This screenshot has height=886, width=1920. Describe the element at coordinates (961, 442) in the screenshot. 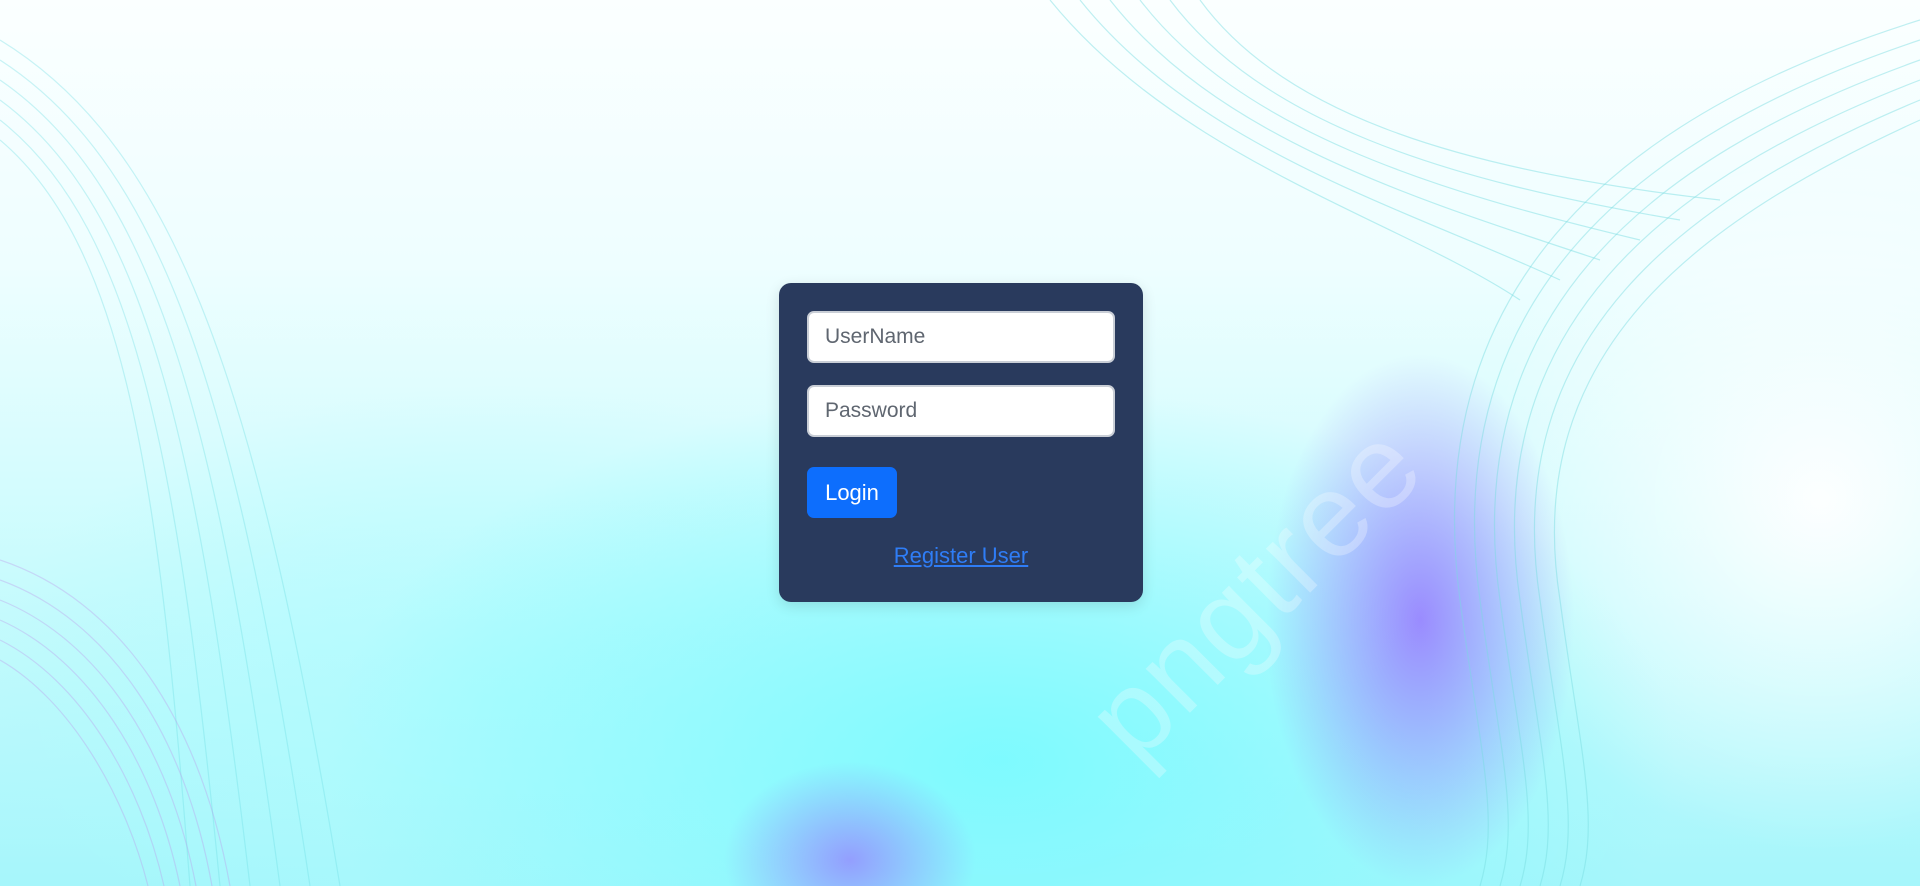

I see `login-card: Login Register User` at that location.